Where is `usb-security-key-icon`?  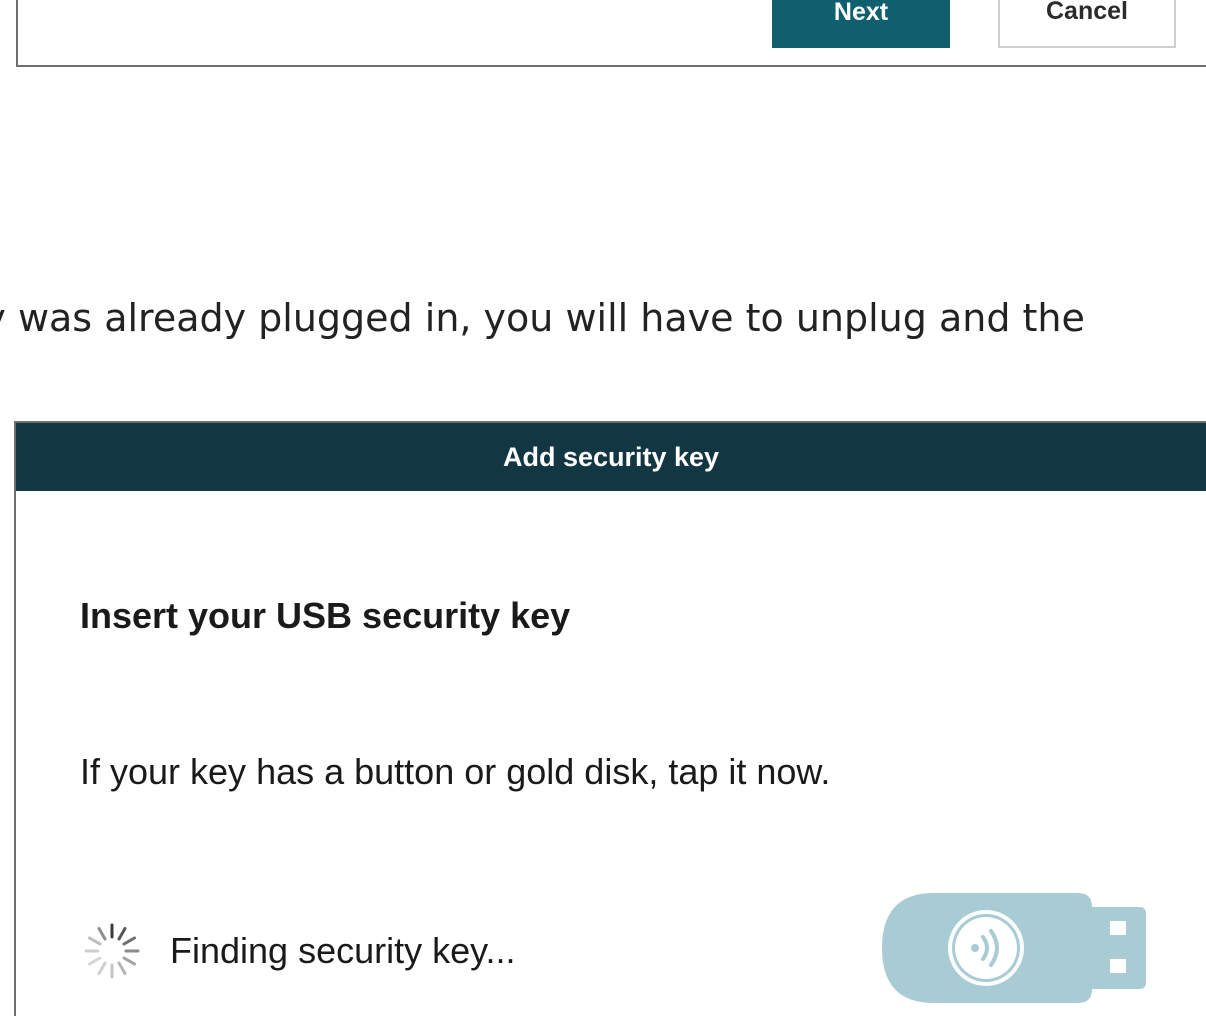
usb-security-key-icon is located at coordinates (1014, 948).